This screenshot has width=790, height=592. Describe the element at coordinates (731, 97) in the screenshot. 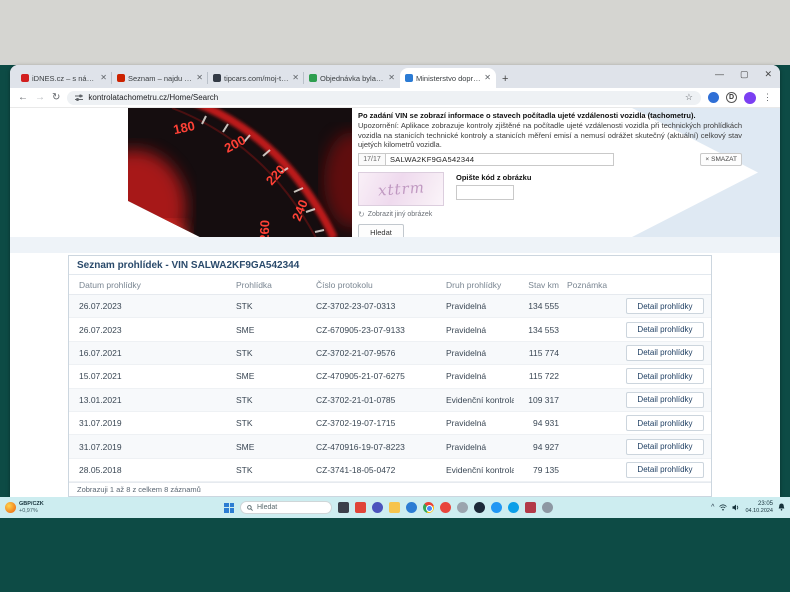

I see `extension-d-icon: D` at that location.